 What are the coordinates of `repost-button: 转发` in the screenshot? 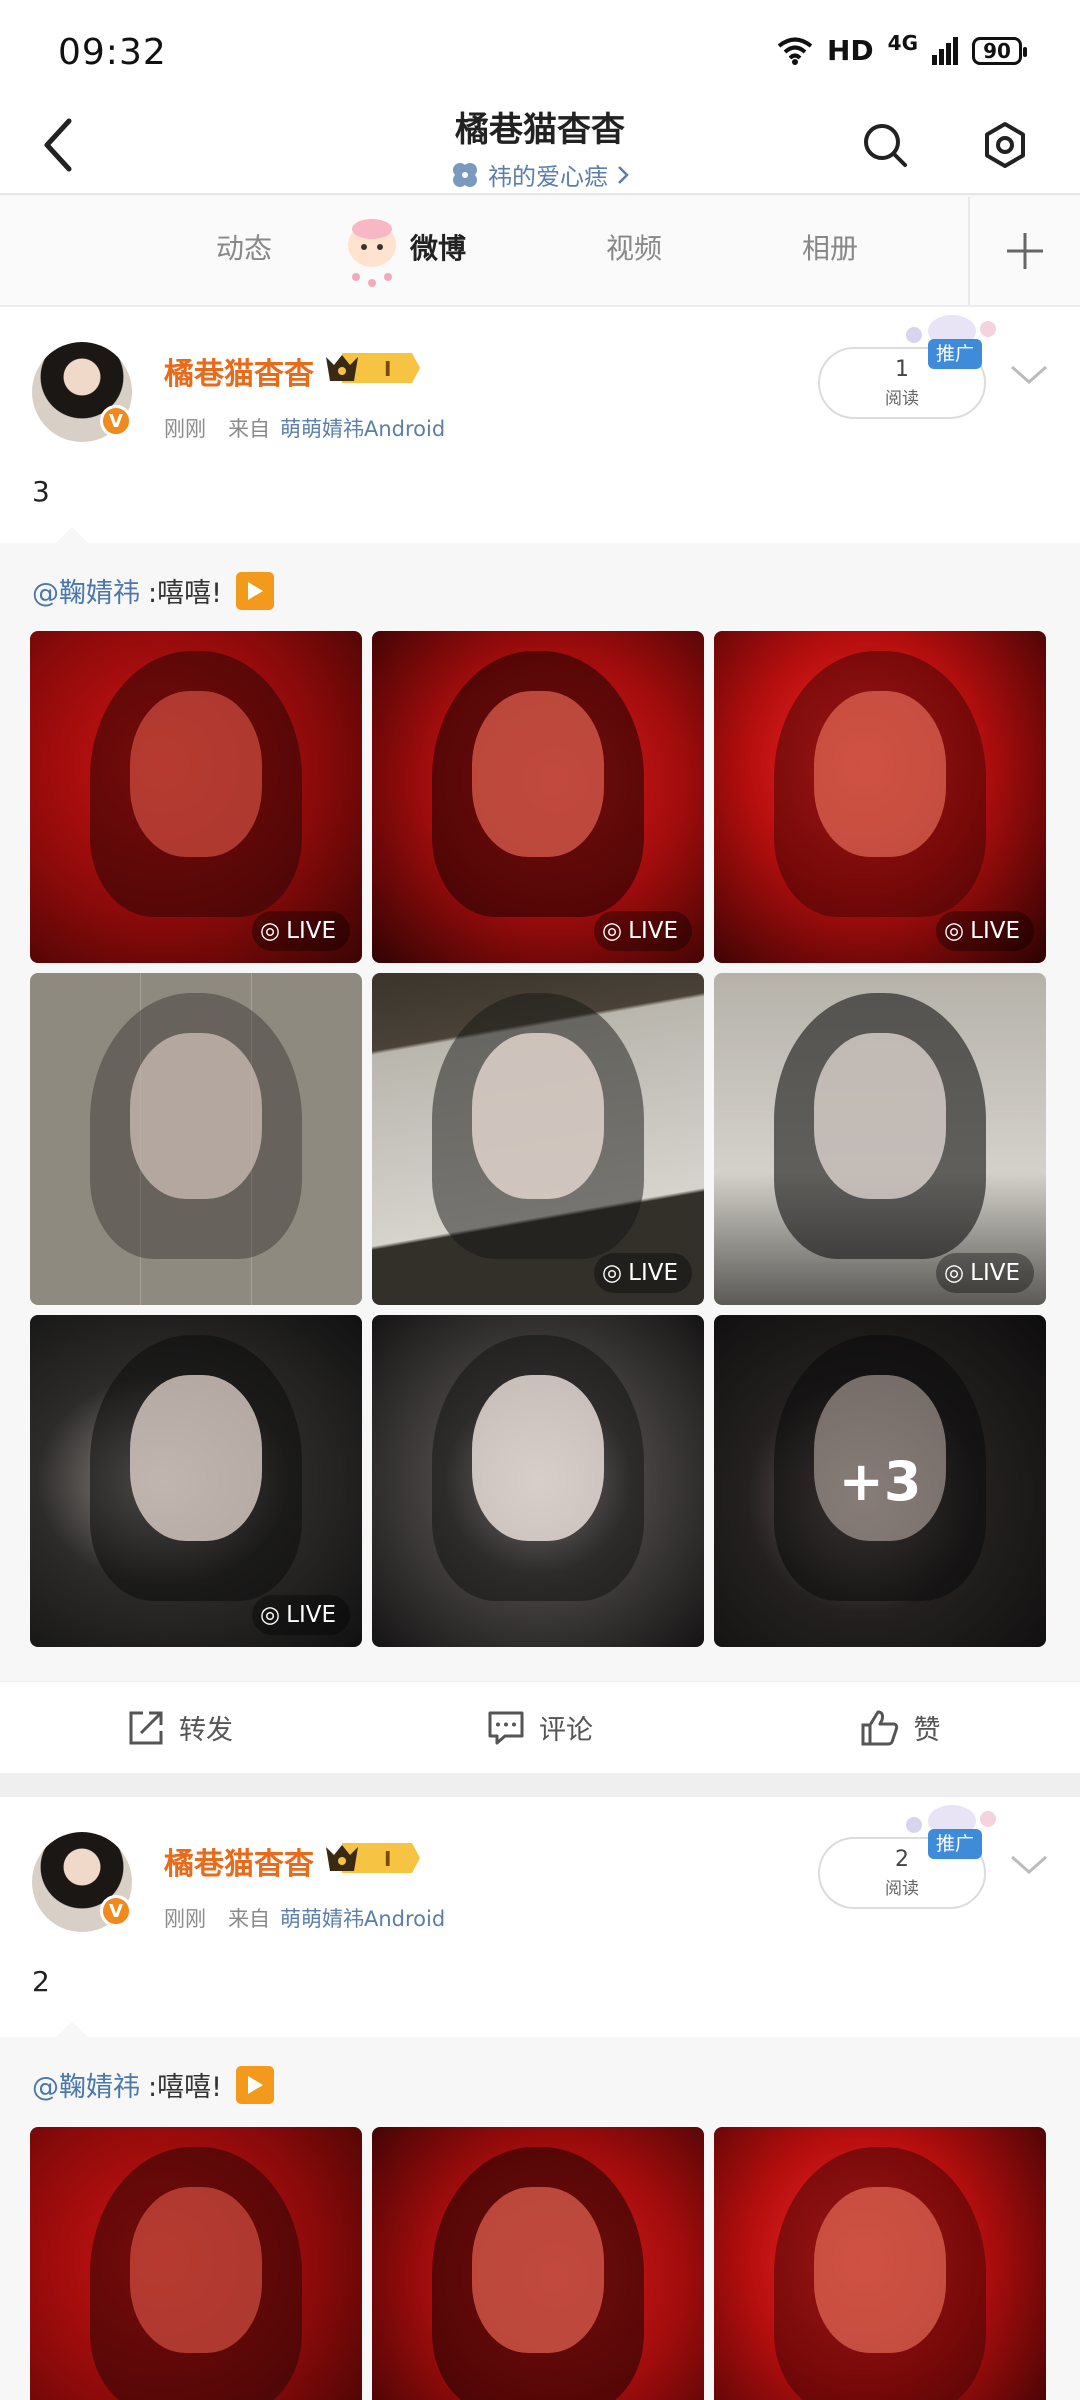 It's located at (180, 1727).